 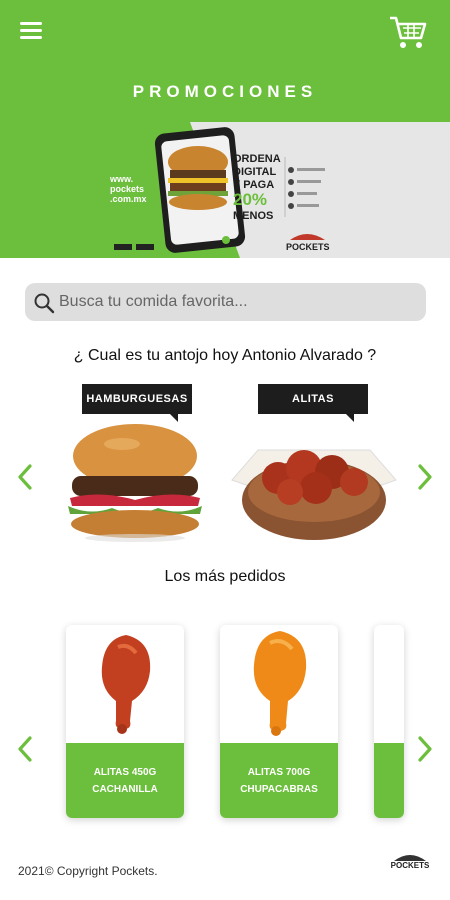 What do you see at coordinates (25, 749) in the screenshot?
I see `popular-prev-arrow` at bounding box center [25, 749].